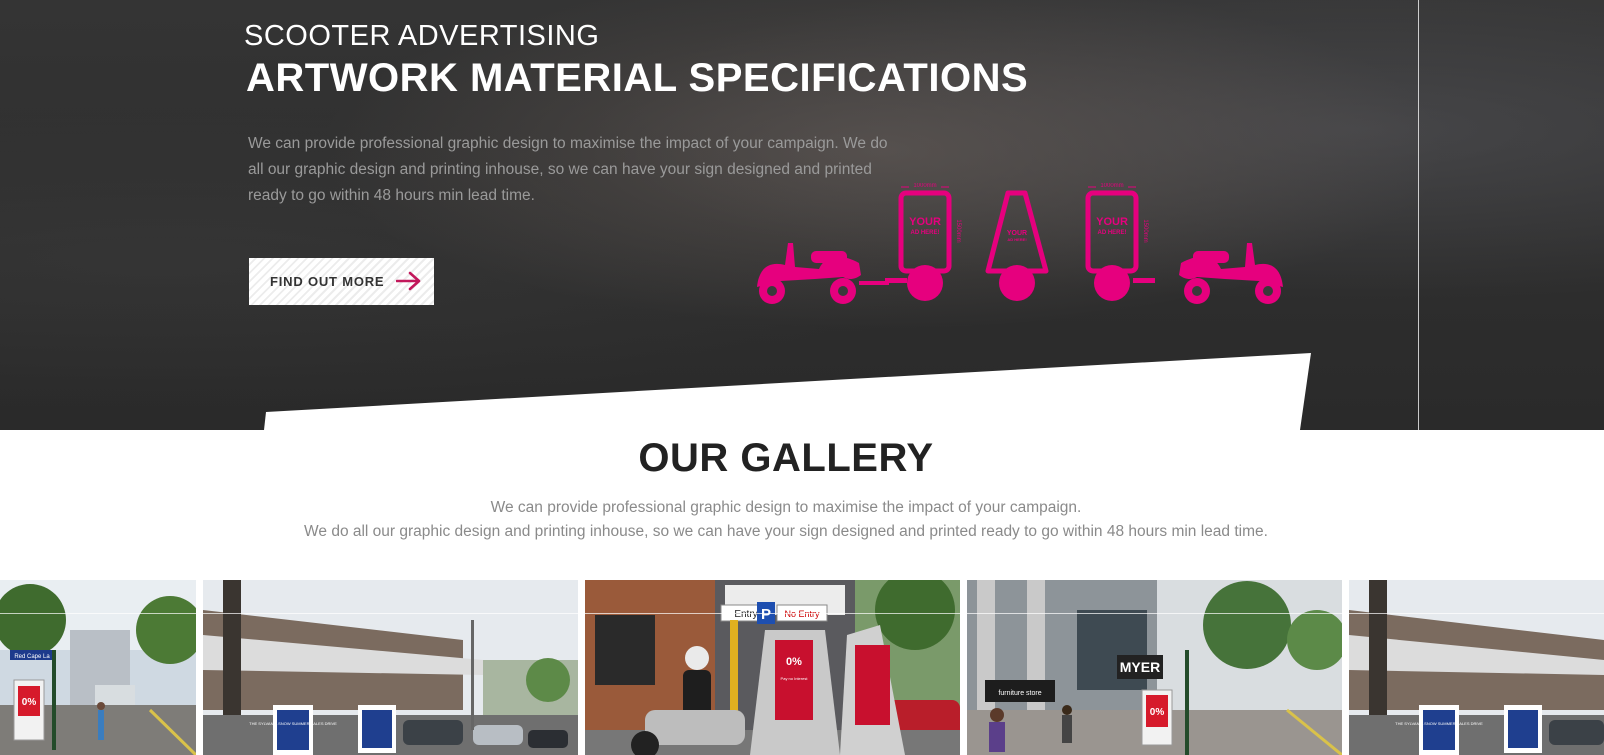 Image resolution: width=1604 pixels, height=755 pixels. I want to click on gallery-photo-4: MYER furniture store 0%, so click(1154, 667).